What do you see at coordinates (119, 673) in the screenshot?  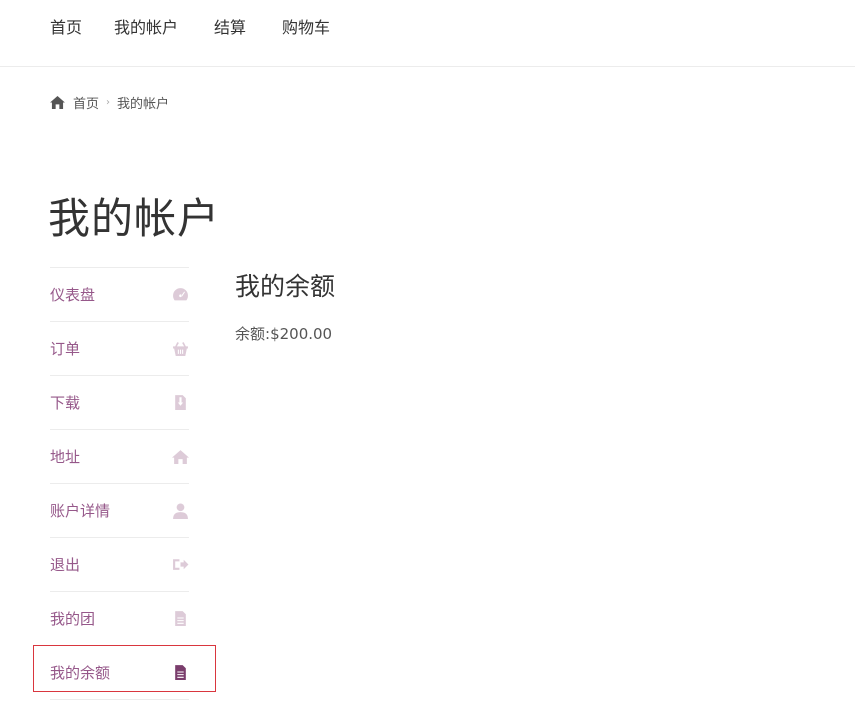 I see `account-nav-my-balance: 我的余额` at bounding box center [119, 673].